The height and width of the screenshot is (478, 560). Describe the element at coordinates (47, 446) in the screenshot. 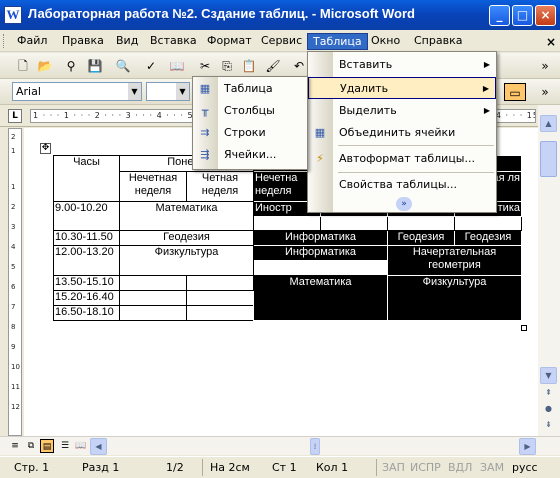

I see `print-layout-icon: ▤` at that location.